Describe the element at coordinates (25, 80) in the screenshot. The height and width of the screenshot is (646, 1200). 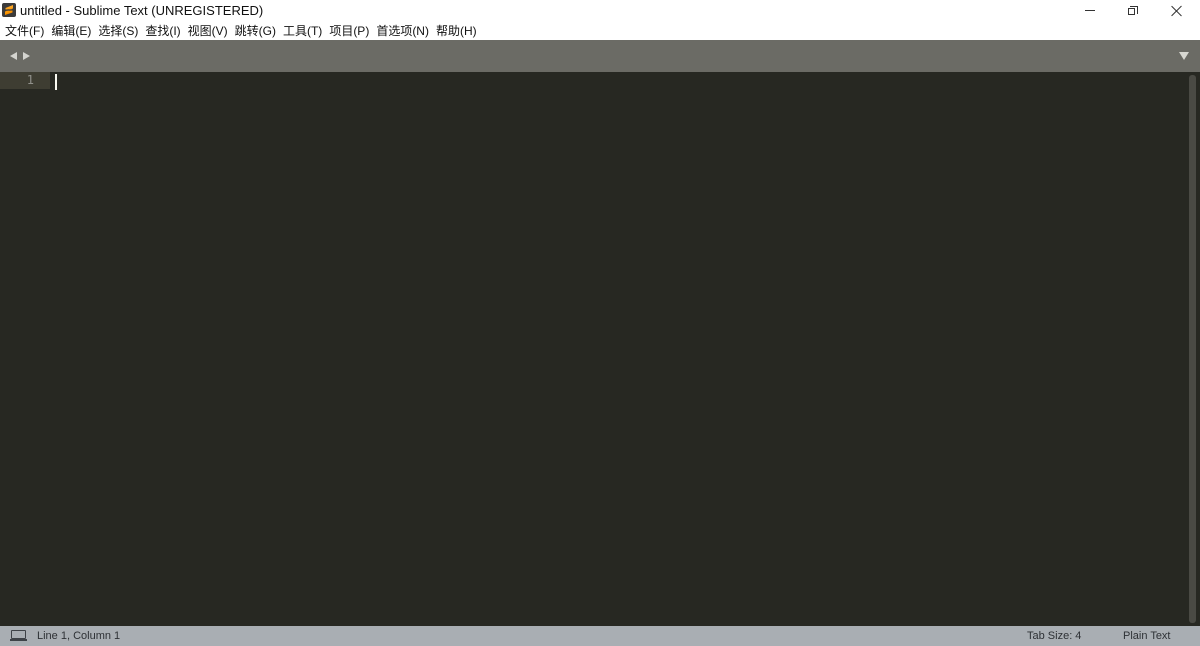
I see `gutter-current-line: 1` at that location.